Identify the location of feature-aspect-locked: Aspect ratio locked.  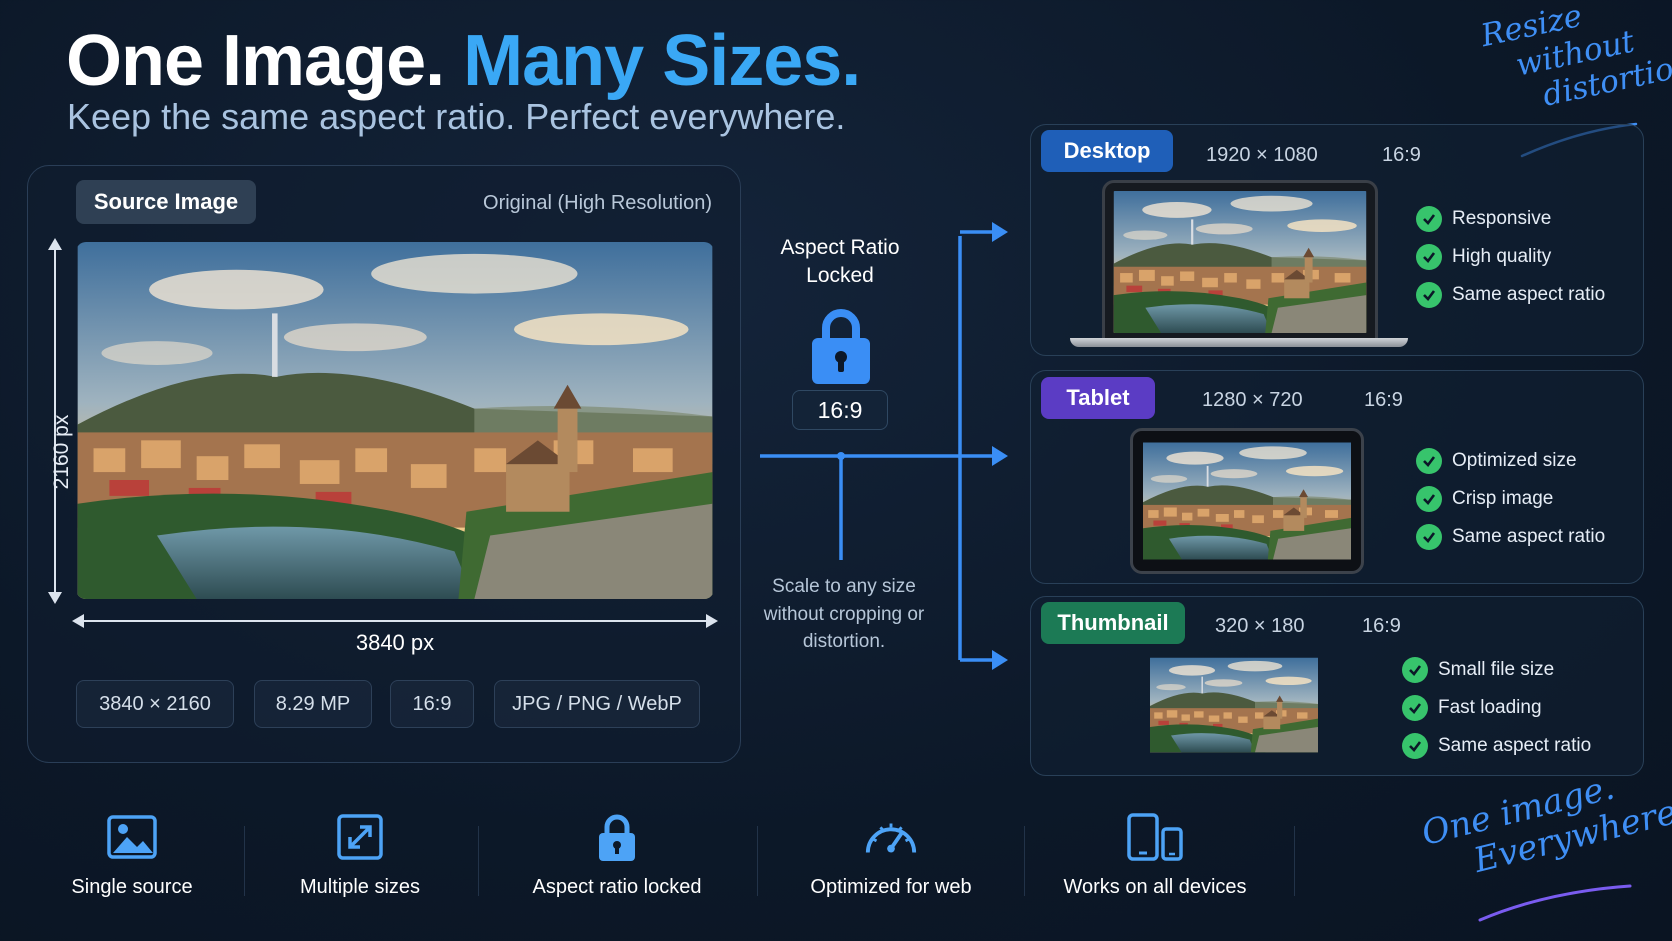
(617, 855).